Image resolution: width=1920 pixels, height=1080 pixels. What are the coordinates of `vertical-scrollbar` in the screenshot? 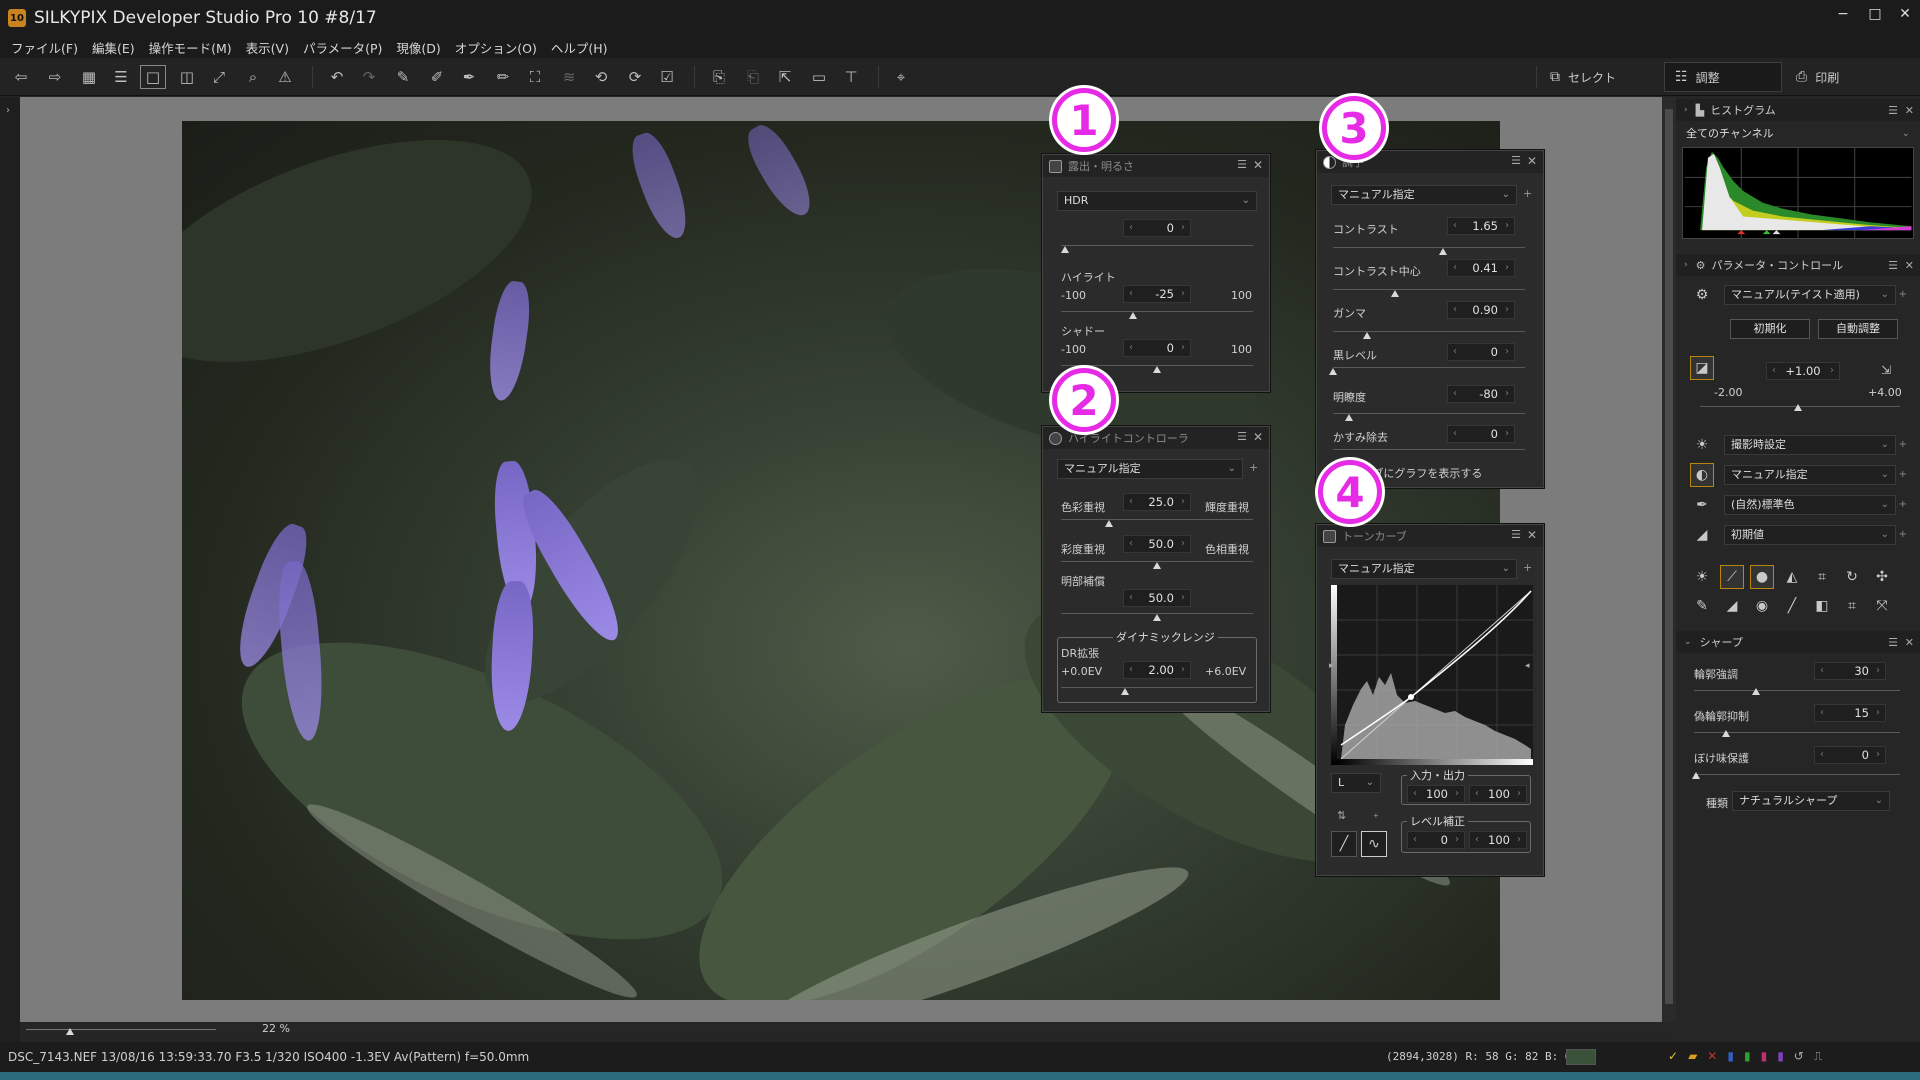 It's located at (1669, 559).